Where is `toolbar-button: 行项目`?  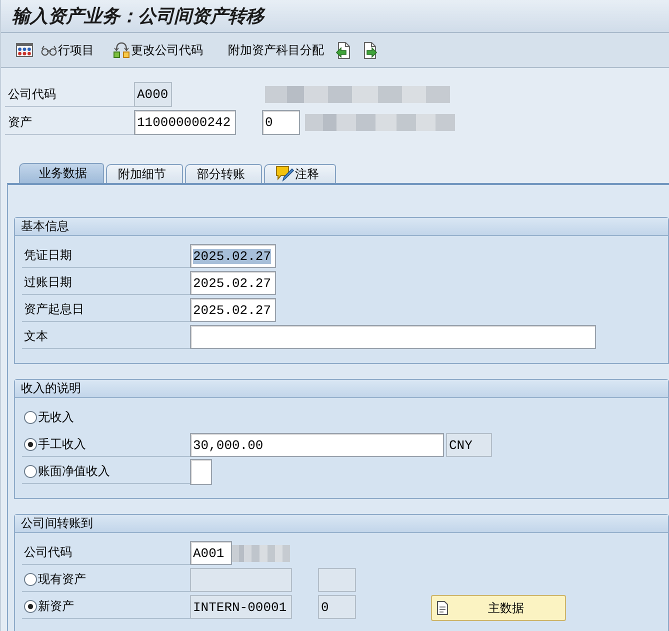
toolbar-button: 行项目 is located at coordinates (67, 50).